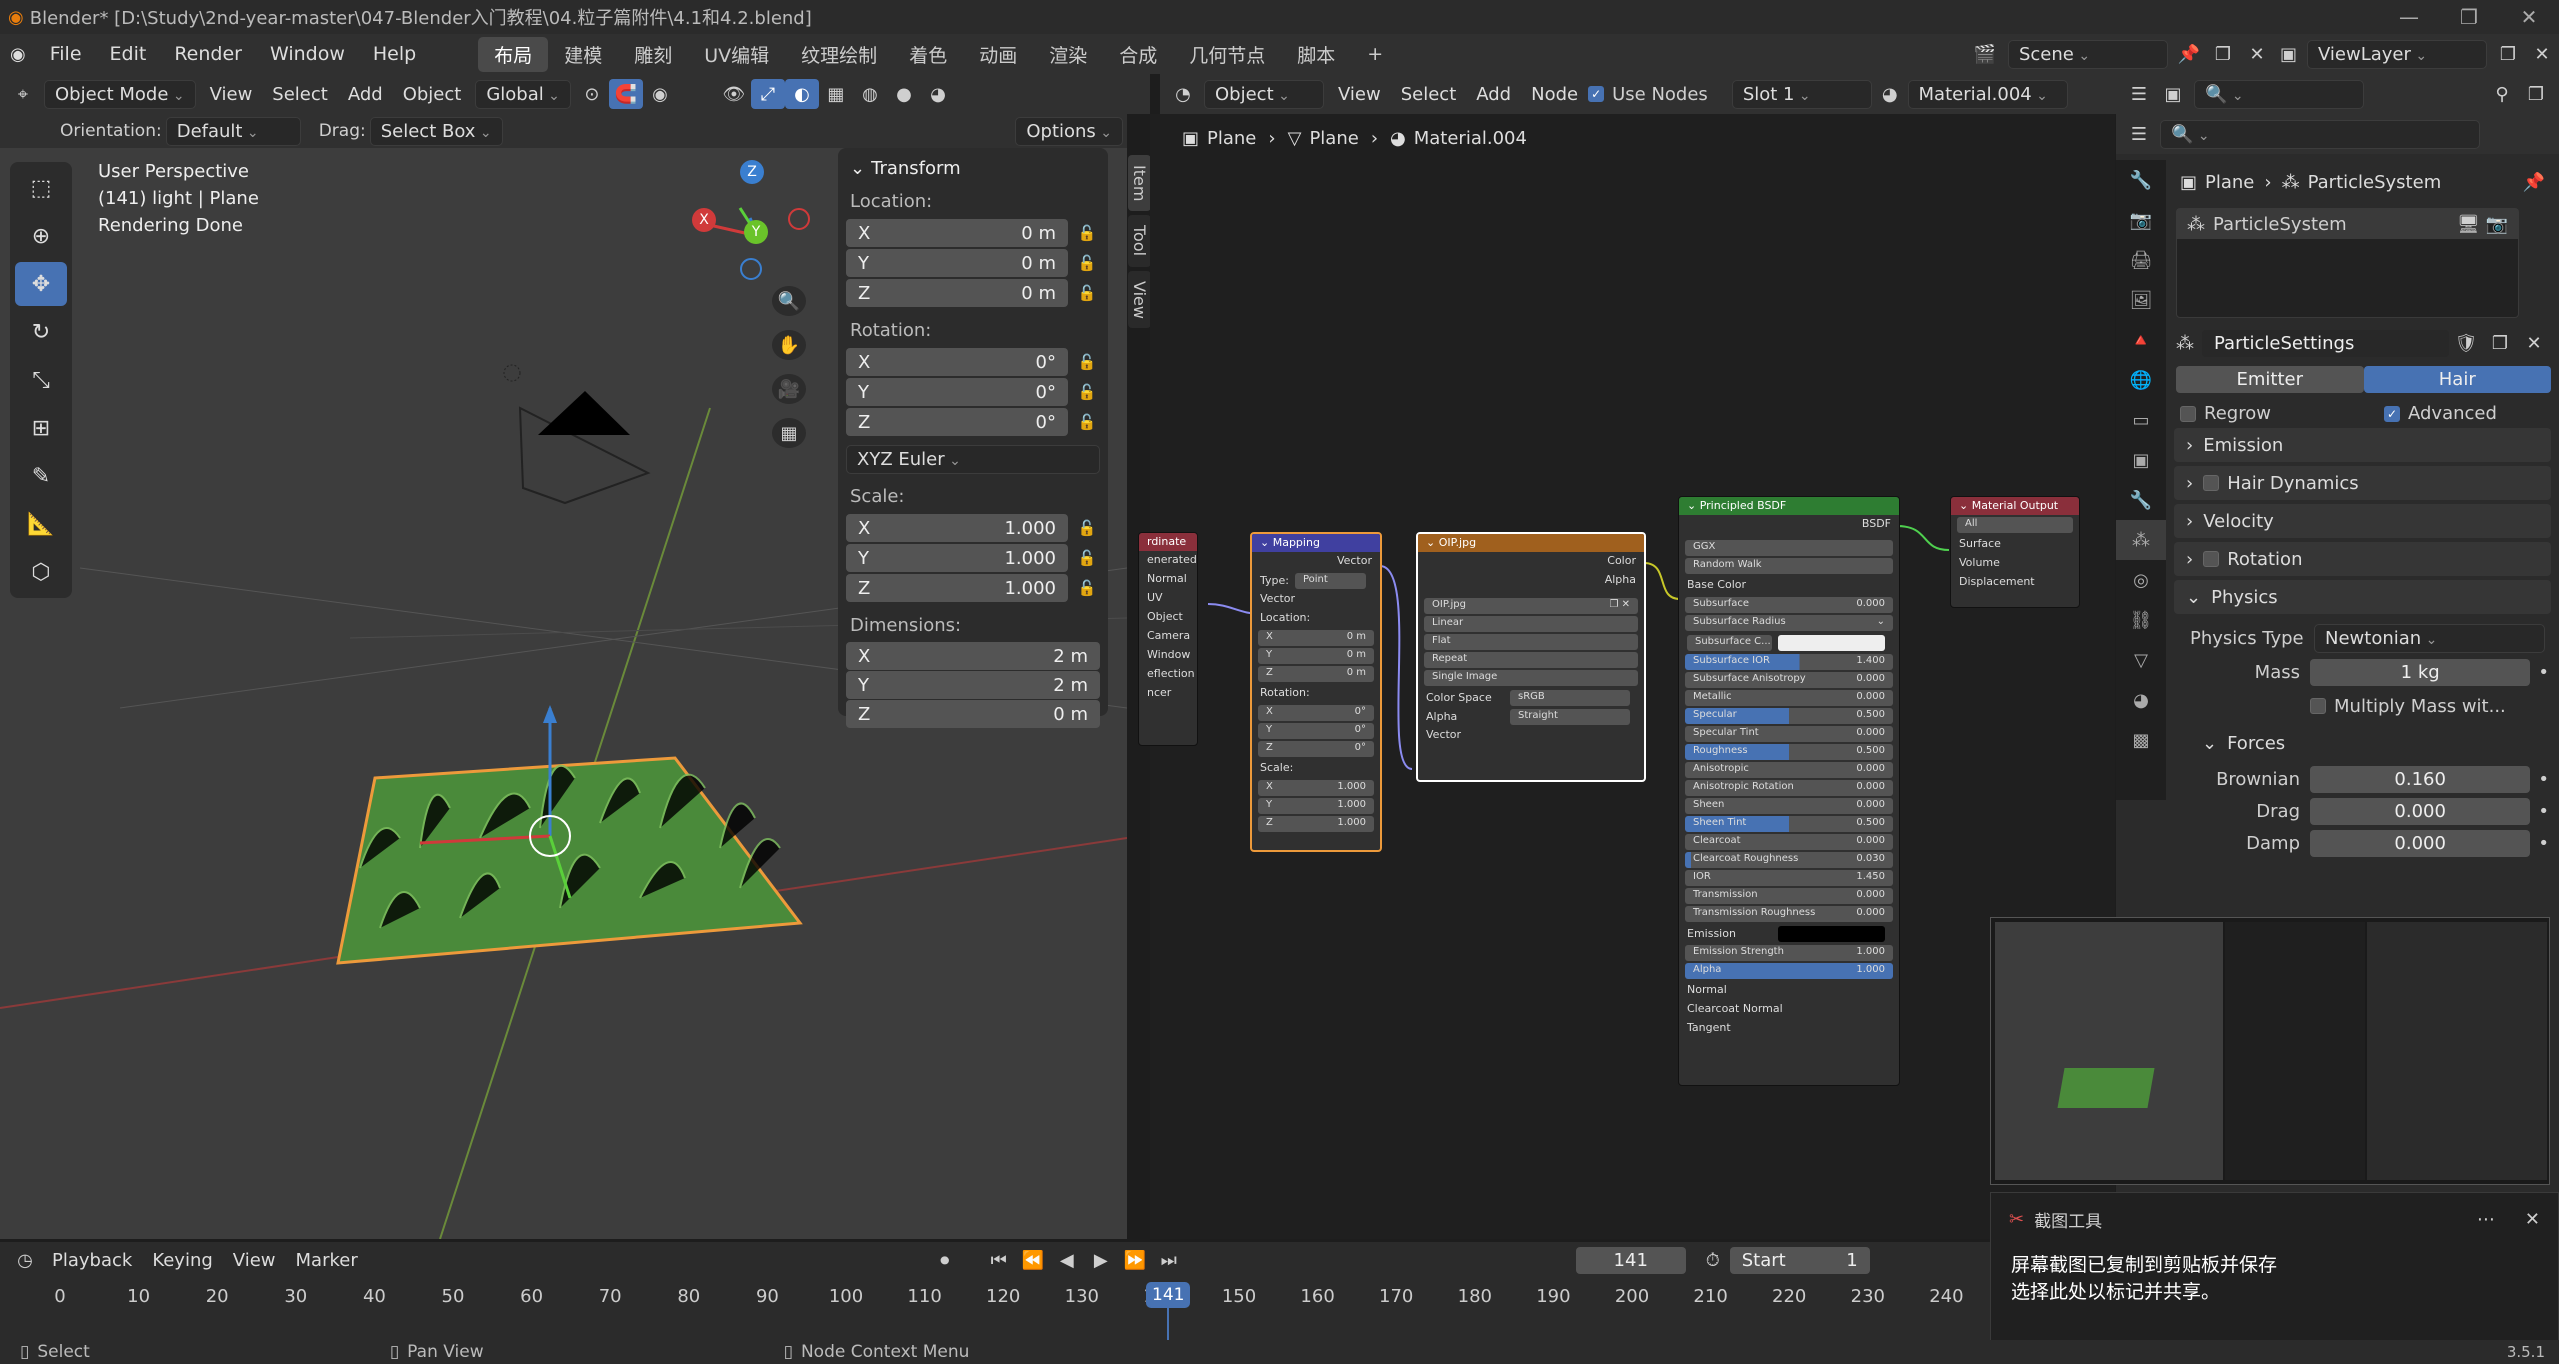 Image resolution: width=2559 pixels, height=1364 pixels. Describe the element at coordinates (1531, 660) in the screenshot. I see `extension-dropdown: Repeat` at that location.